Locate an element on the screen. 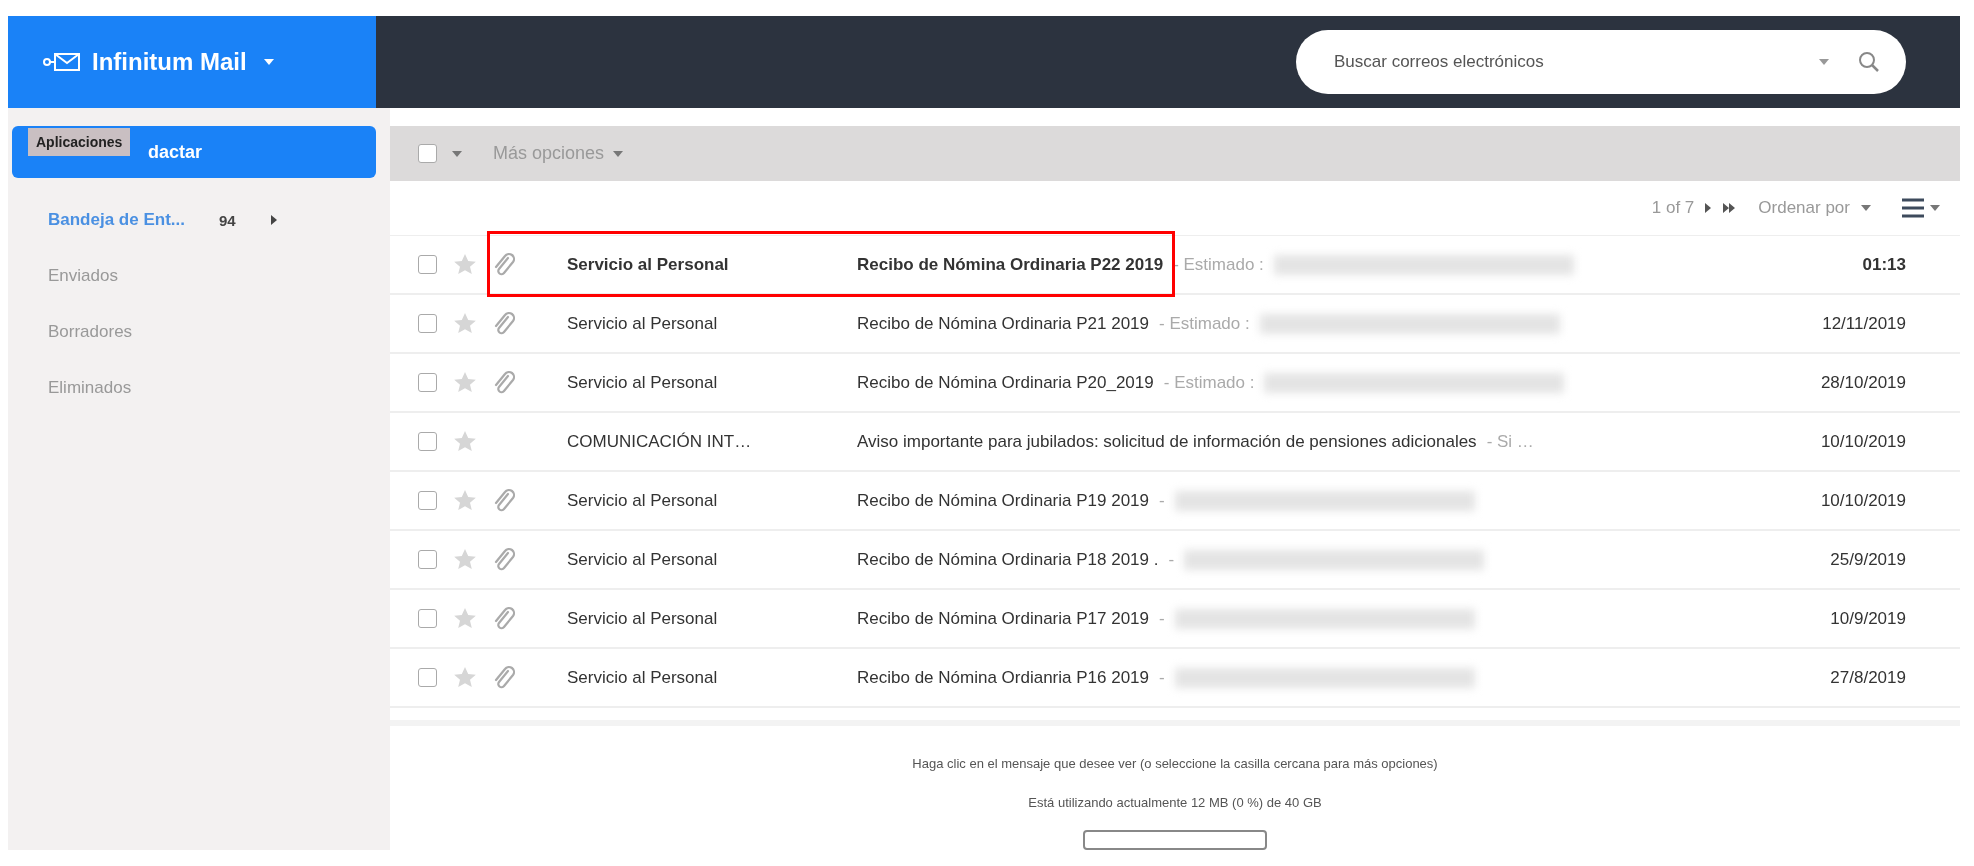  message-subject: Recibo de Nómina Ordinaria P18 2019 . is located at coordinates (1008, 559).